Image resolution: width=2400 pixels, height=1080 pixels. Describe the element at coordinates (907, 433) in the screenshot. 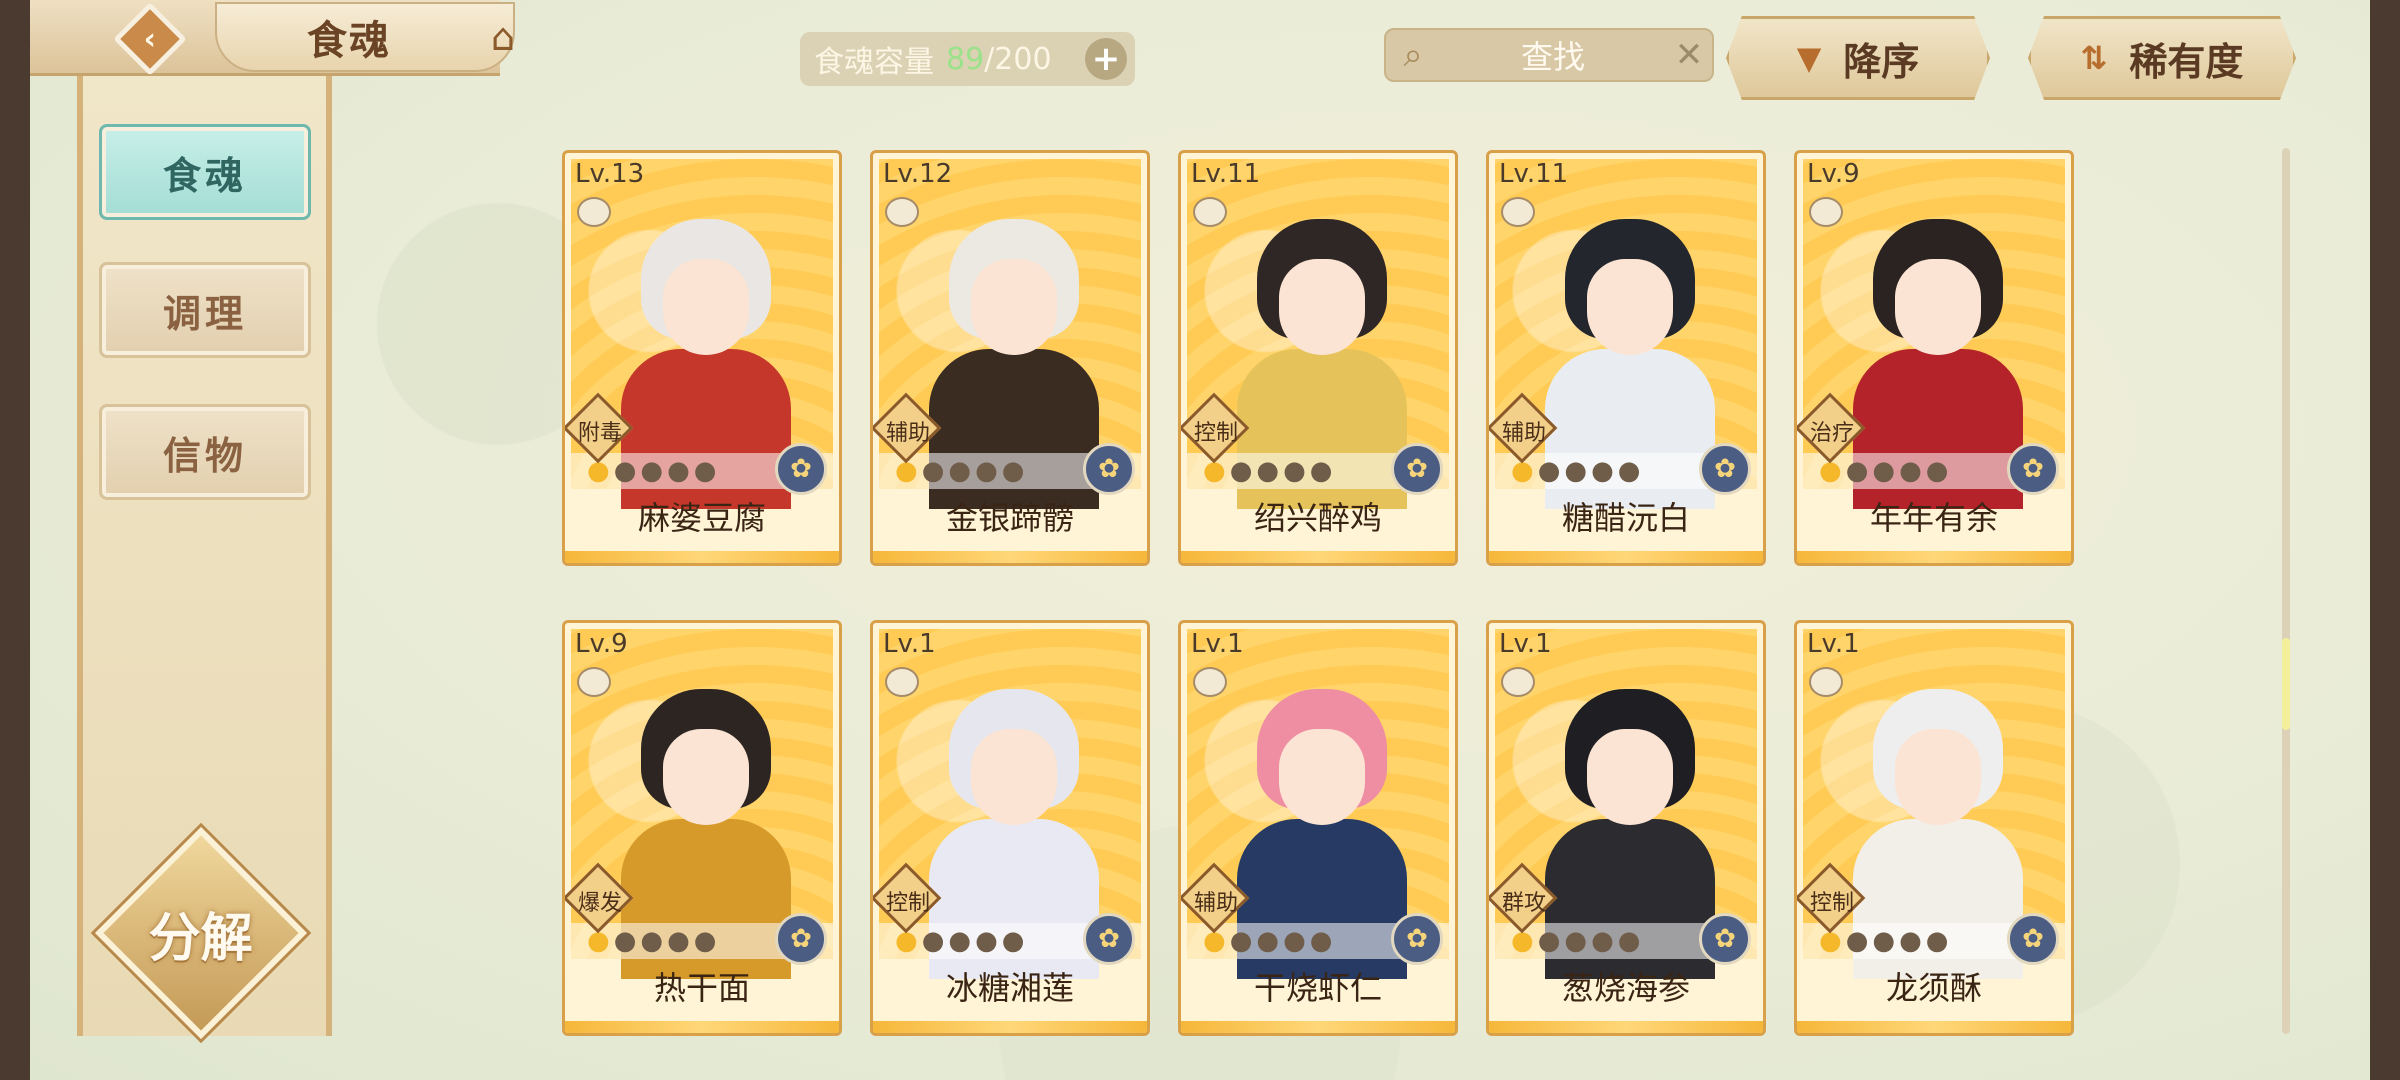

I see `role-label: 辅助` at that location.